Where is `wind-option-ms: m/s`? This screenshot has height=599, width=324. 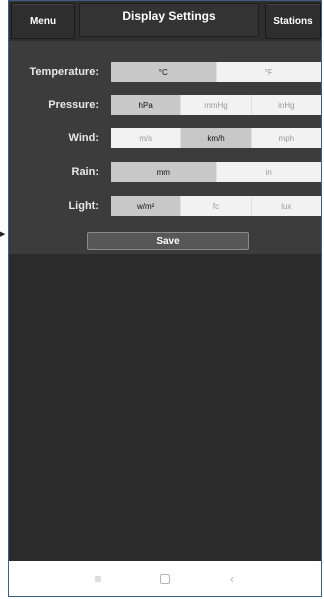 wind-option-ms: m/s is located at coordinates (146, 138).